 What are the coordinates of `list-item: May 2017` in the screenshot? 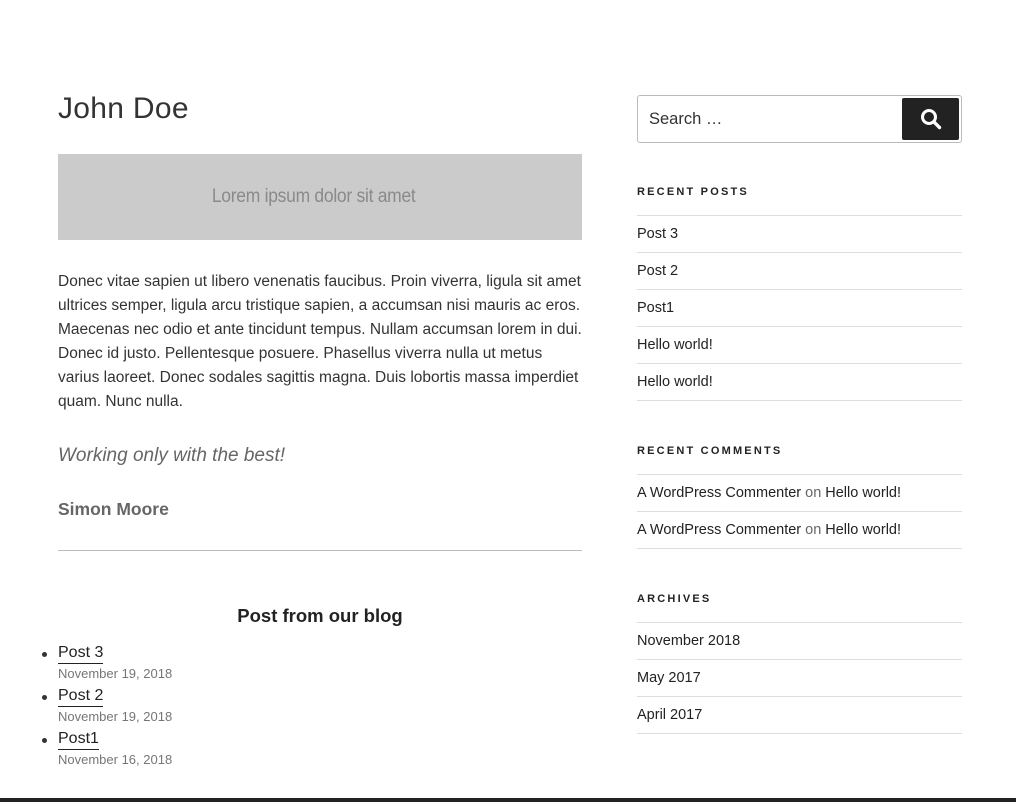 It's located at (799, 678).